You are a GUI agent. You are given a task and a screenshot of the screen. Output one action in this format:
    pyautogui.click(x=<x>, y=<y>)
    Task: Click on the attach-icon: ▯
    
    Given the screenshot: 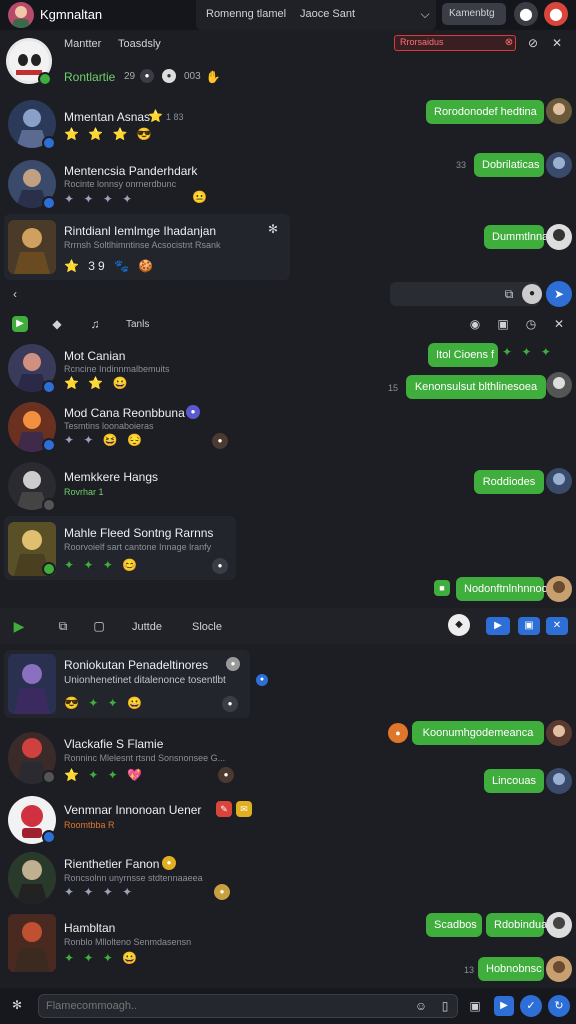 What is the action you would take?
    pyautogui.click(x=445, y=1006)
    